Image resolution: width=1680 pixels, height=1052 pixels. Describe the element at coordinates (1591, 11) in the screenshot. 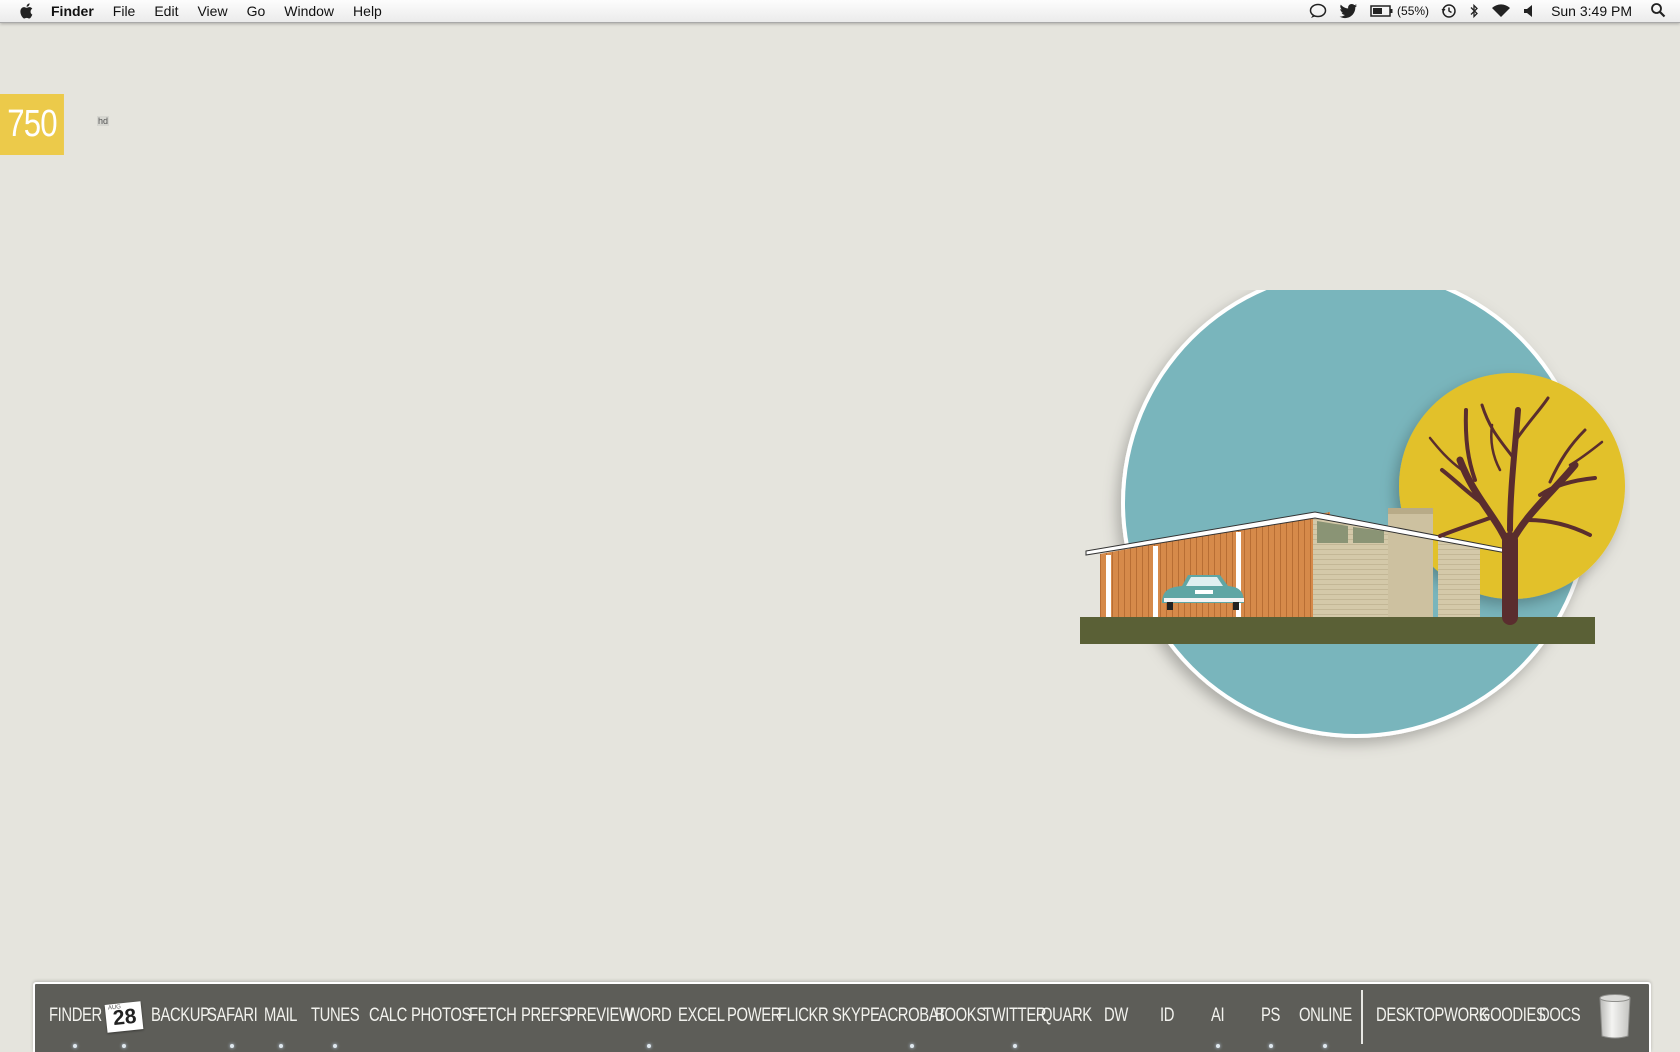

I see `menu-clock: Sun 3:49 PM` at that location.